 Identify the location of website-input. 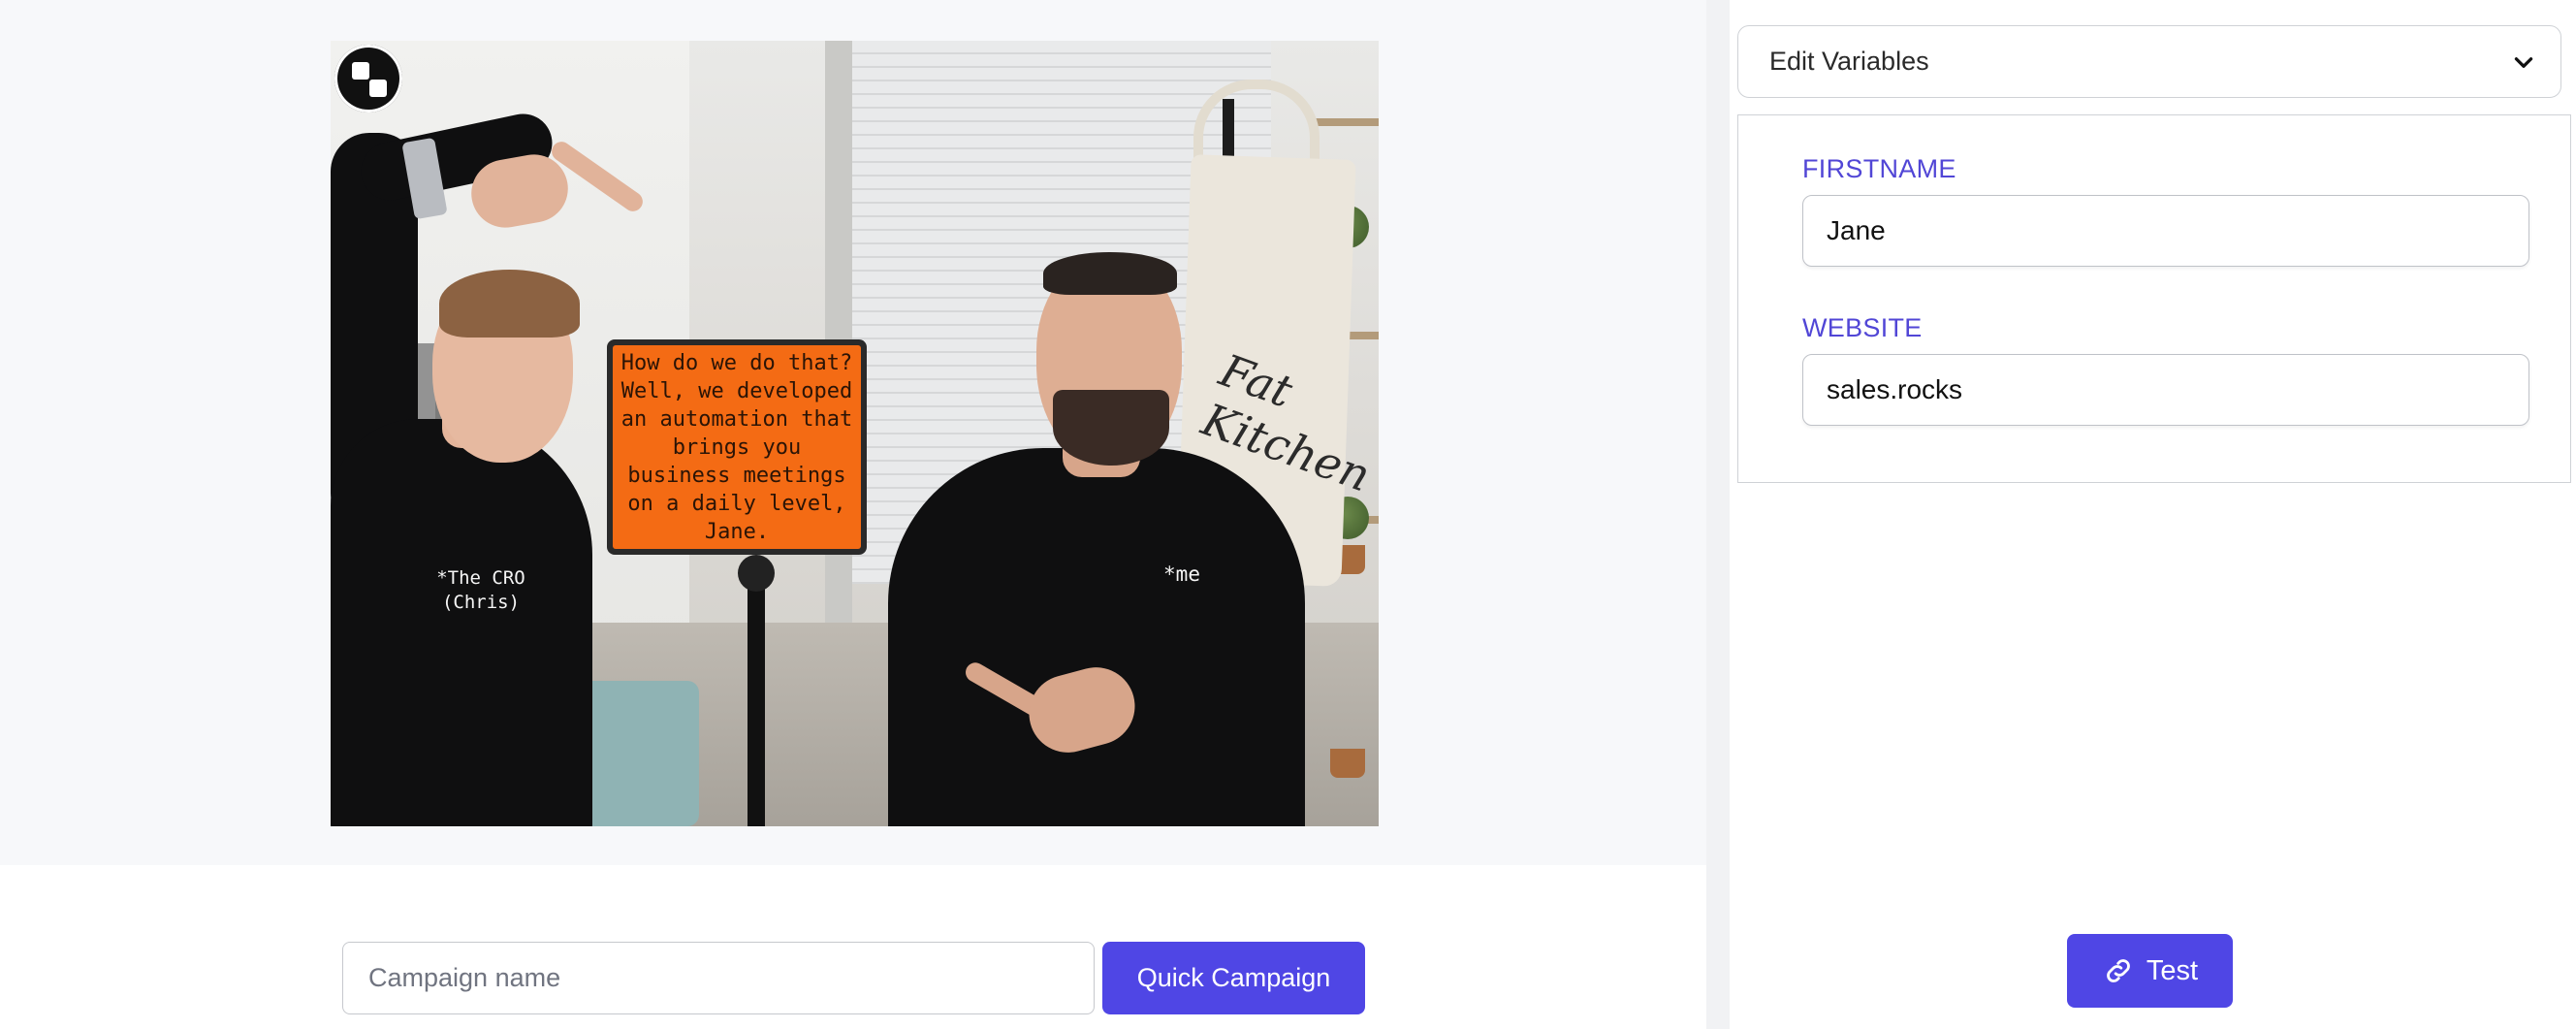
(2165, 390).